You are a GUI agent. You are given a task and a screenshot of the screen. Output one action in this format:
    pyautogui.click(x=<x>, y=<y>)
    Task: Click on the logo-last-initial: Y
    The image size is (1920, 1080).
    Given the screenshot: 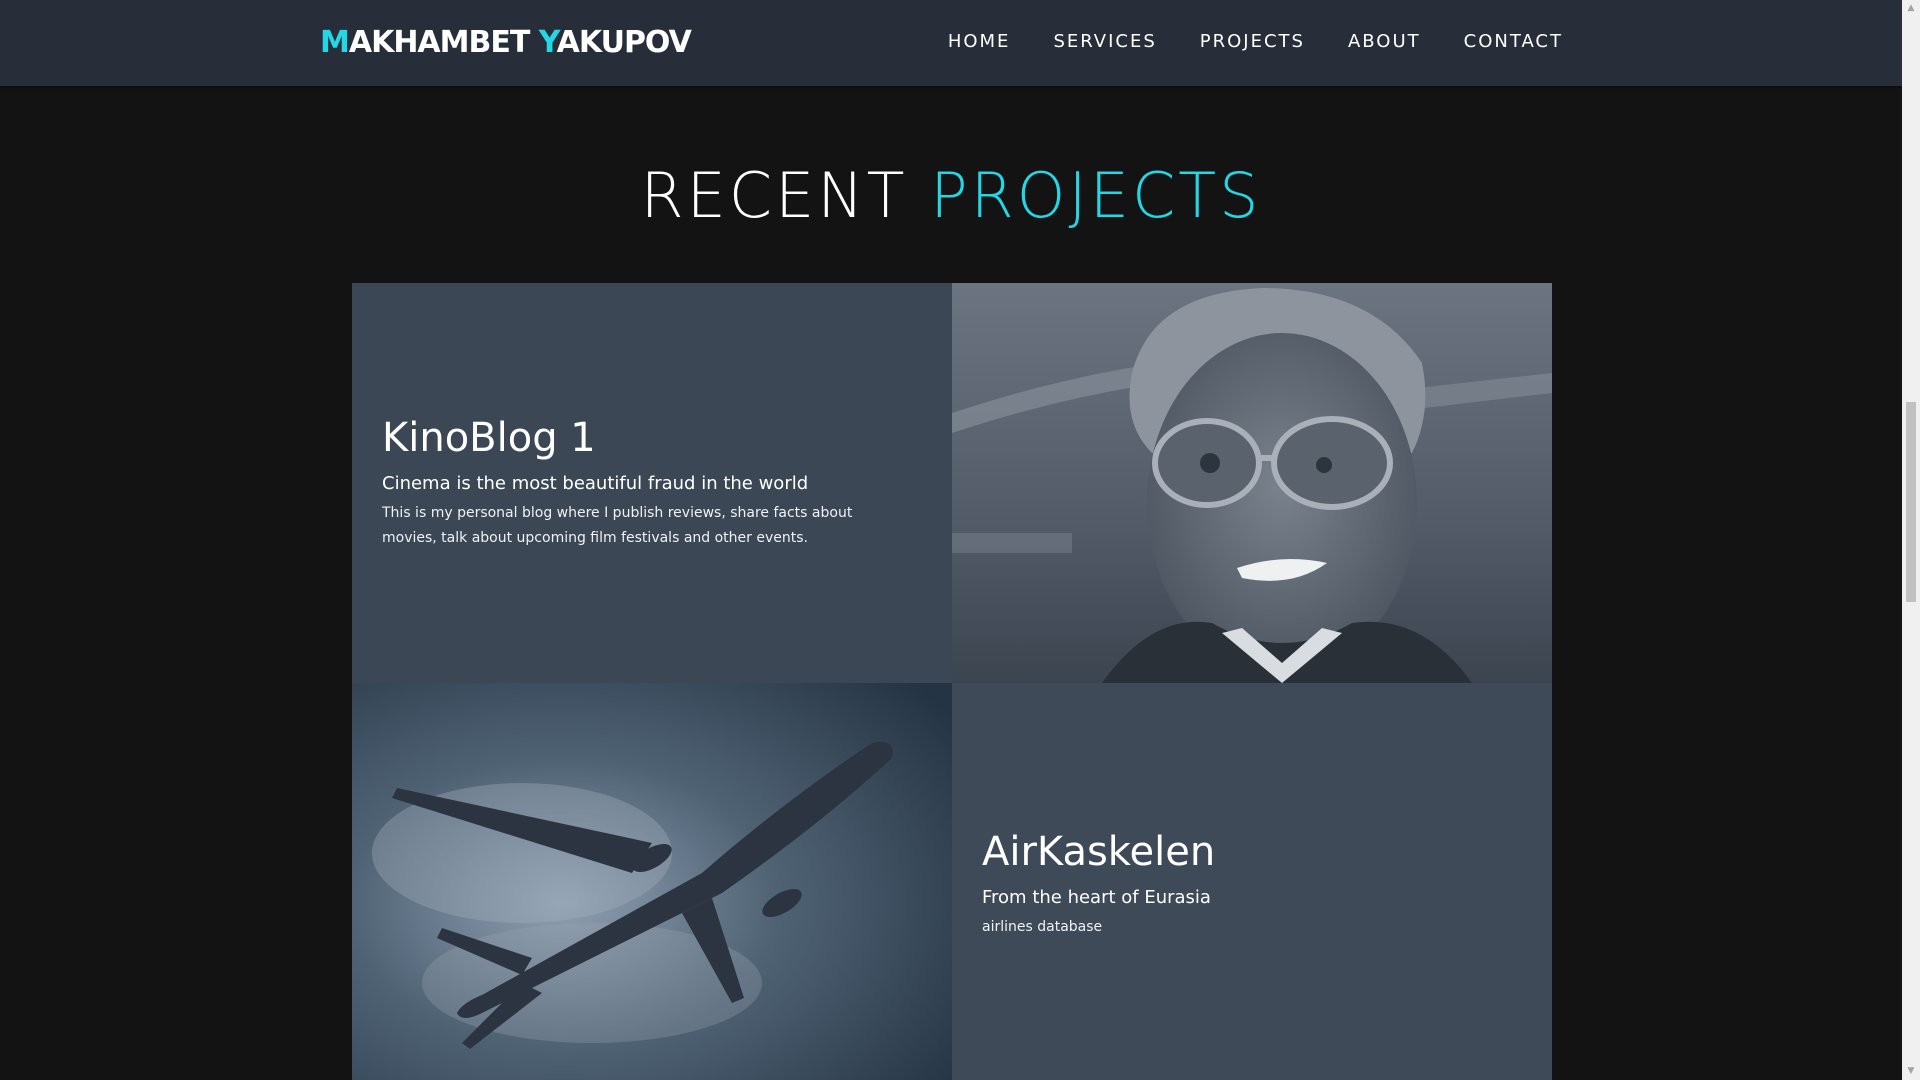 What is the action you would take?
    pyautogui.click(x=548, y=42)
    